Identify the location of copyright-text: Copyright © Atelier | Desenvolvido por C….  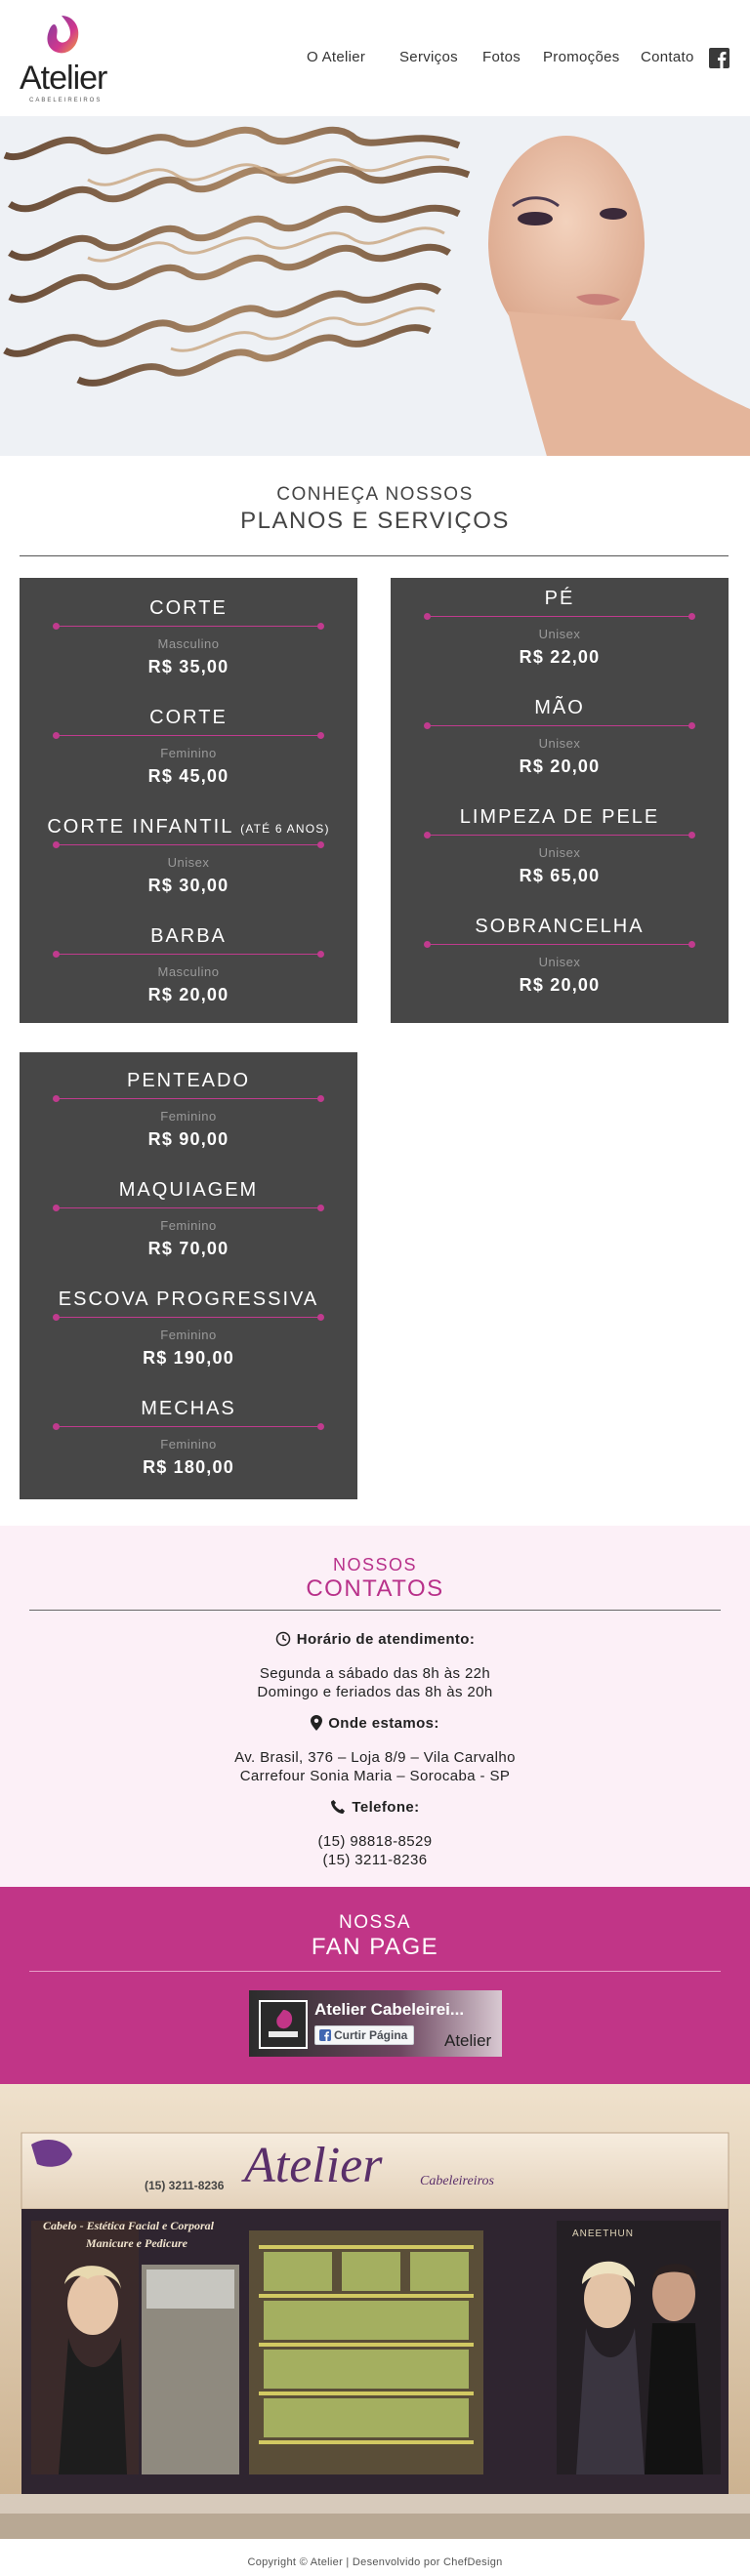
(375, 2562).